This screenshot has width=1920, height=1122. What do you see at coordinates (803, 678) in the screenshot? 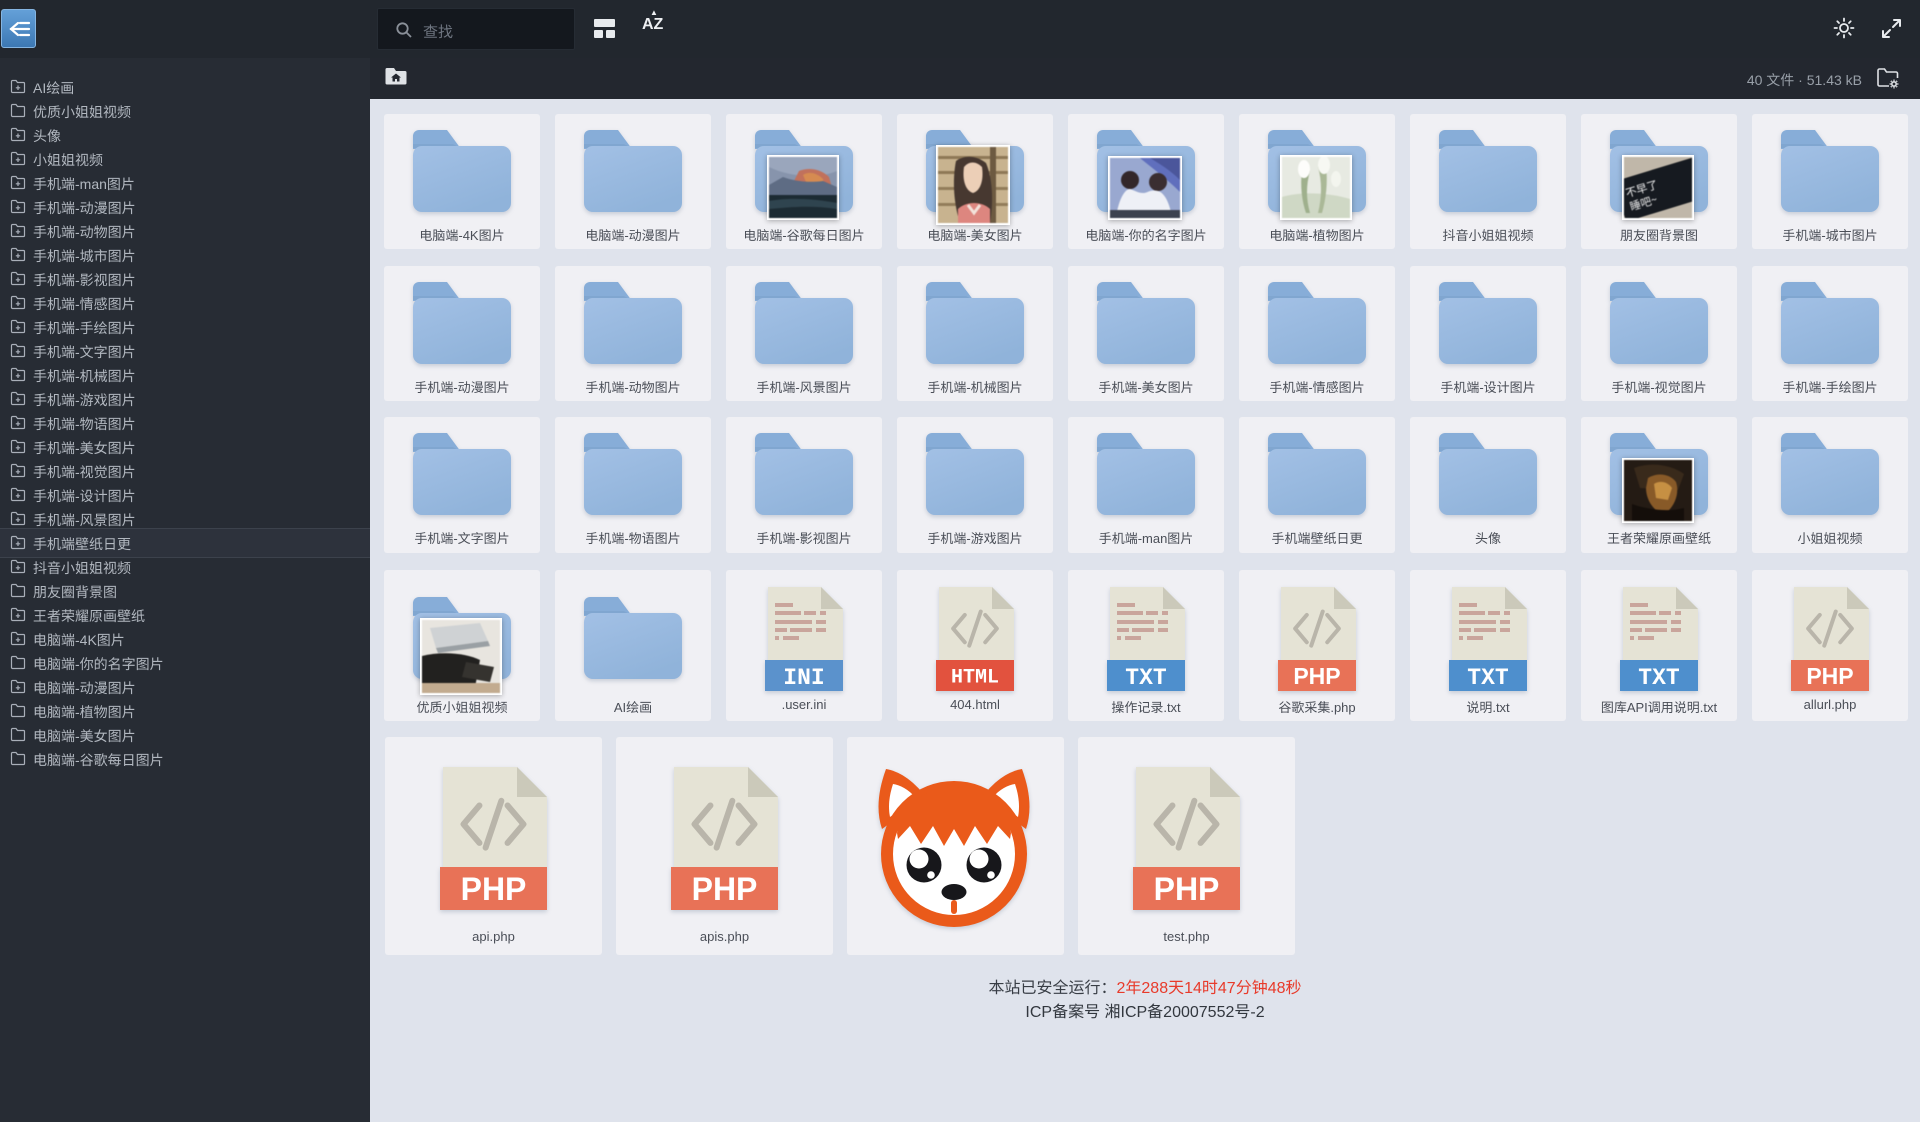
I see `svg-text: INI` at bounding box center [803, 678].